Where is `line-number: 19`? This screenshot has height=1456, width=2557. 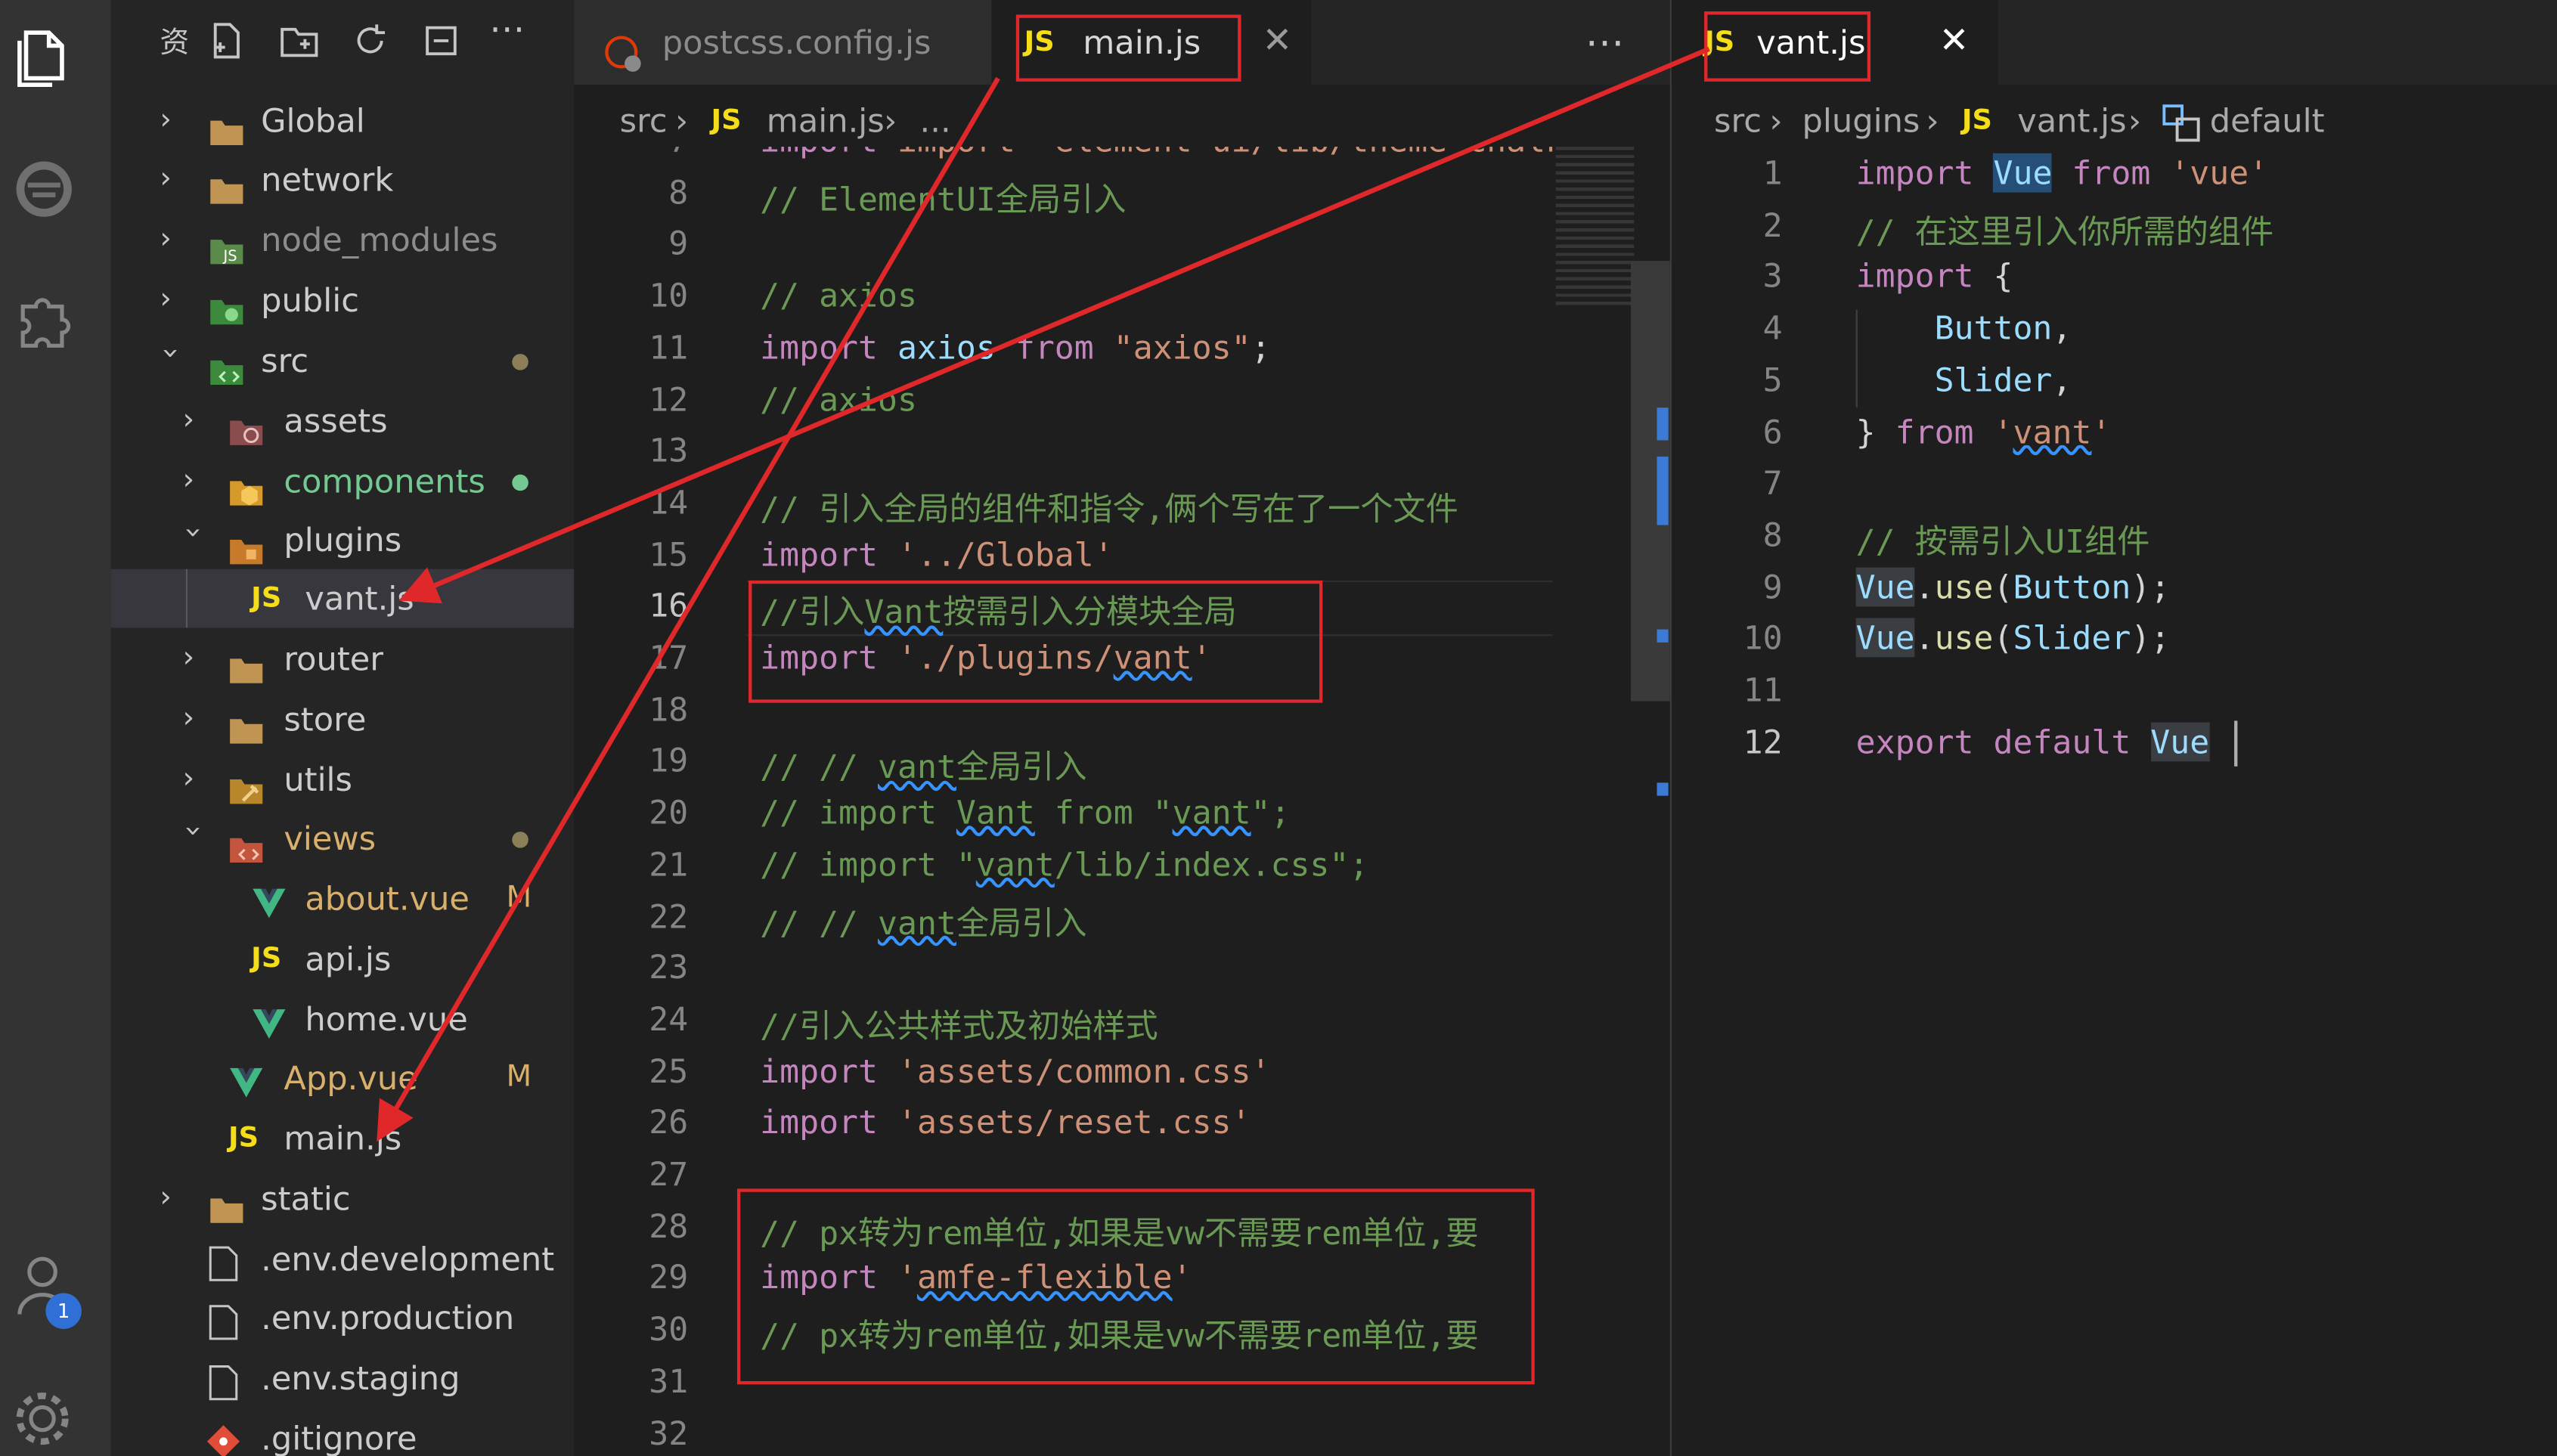 line-number: 19 is located at coordinates (669, 760).